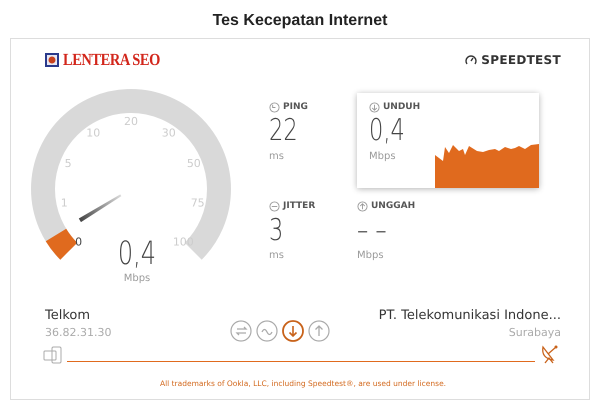 Image resolution: width=600 pixels, height=400 pixels. Describe the element at coordinates (241, 331) in the screenshot. I see `ping-stage-icon` at that location.